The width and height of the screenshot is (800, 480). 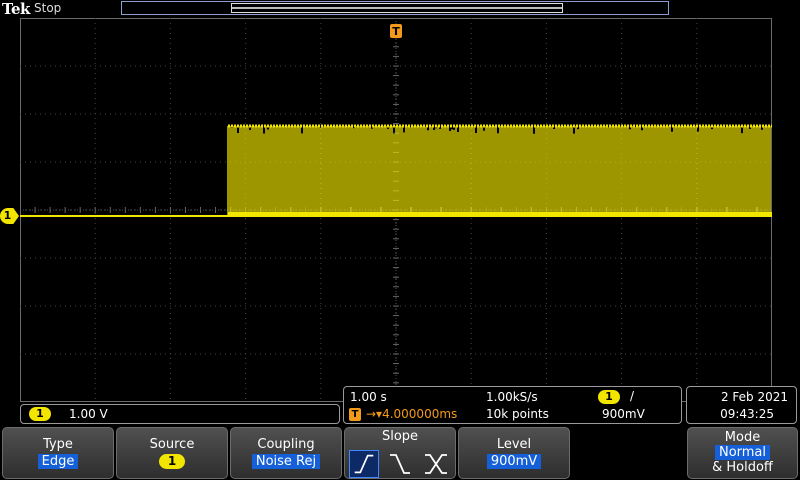 What do you see at coordinates (742, 437) in the screenshot?
I see `mode-label: Mode` at bounding box center [742, 437].